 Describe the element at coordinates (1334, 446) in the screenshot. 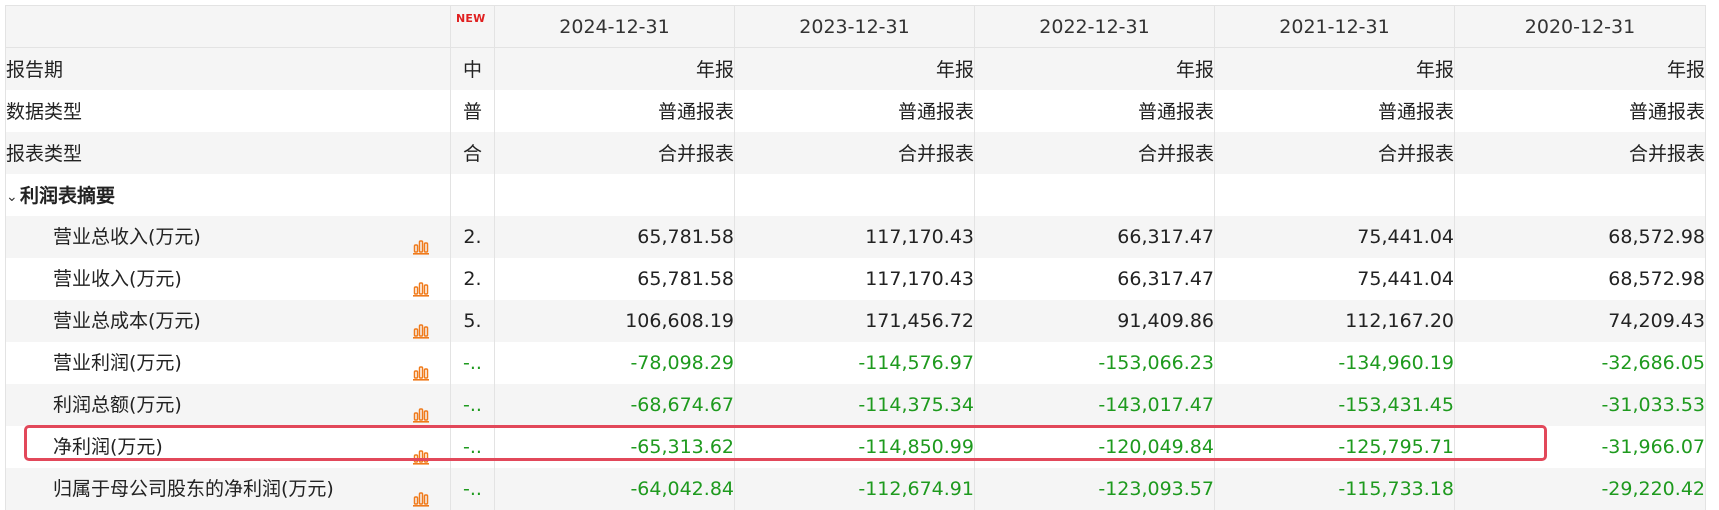

I see `row-value-cell: -125,795.71` at that location.